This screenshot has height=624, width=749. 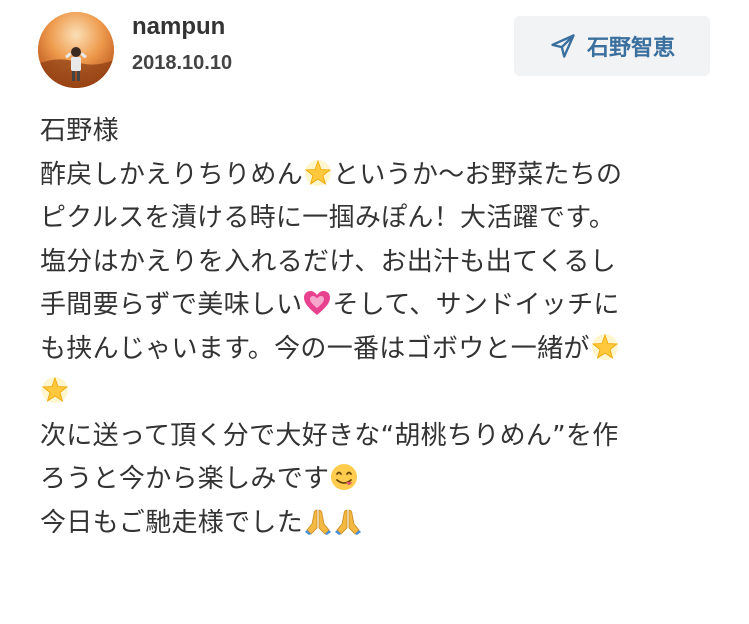 What do you see at coordinates (380, 393) in the screenshot?
I see `message-line` at bounding box center [380, 393].